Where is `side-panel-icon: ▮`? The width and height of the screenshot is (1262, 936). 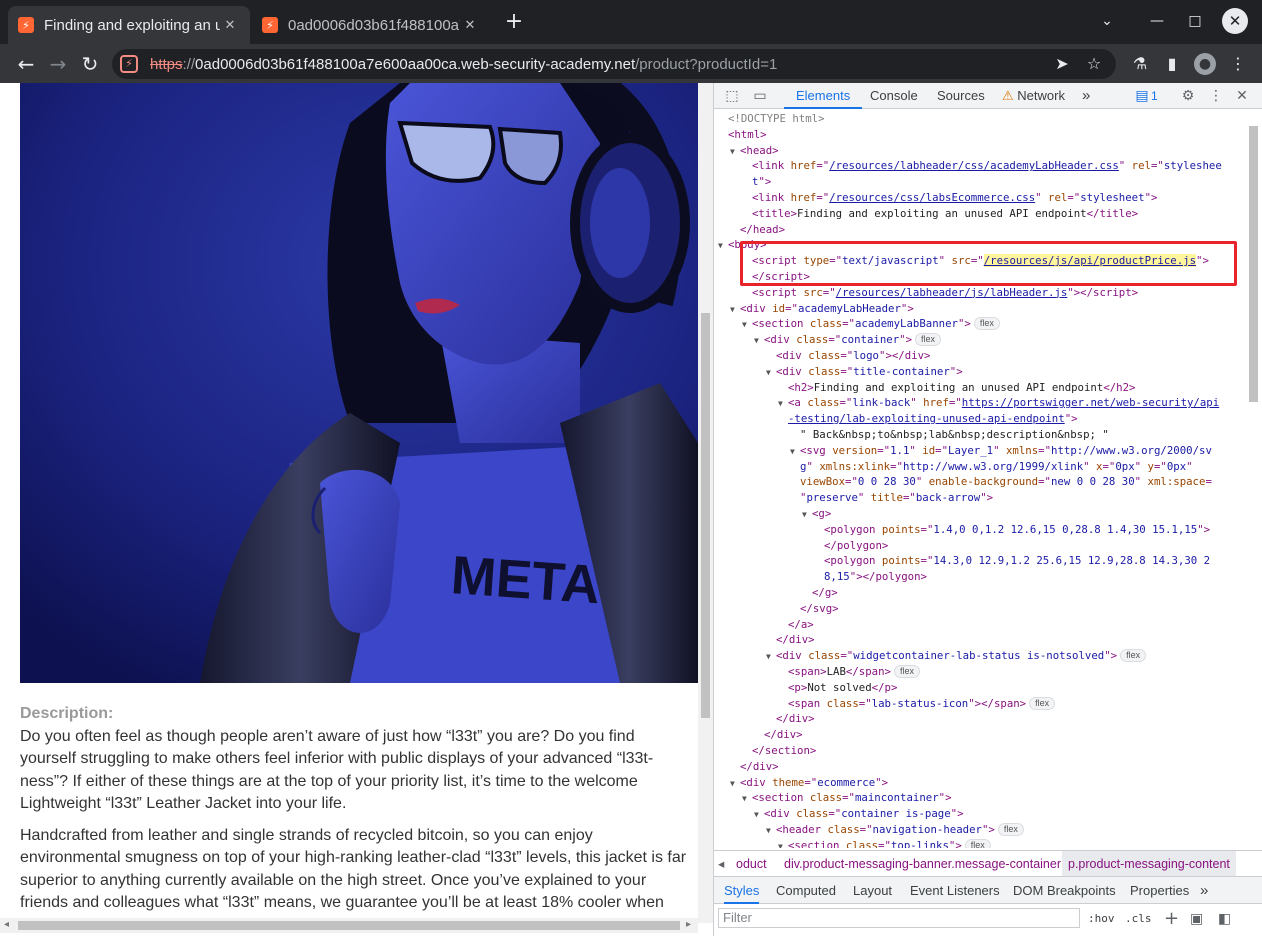 side-panel-icon: ▮ is located at coordinates (1172, 64).